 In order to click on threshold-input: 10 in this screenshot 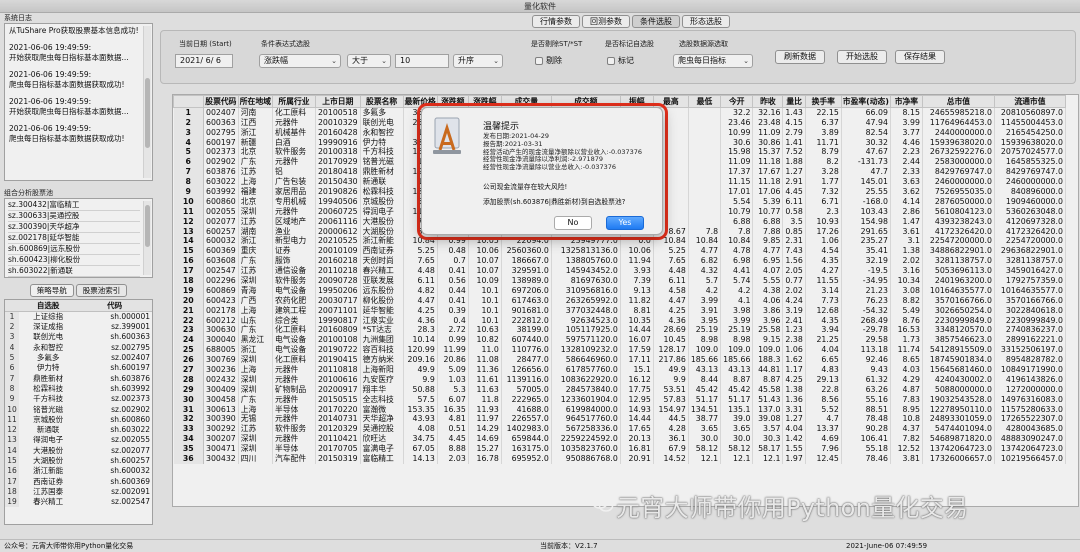, I will do `click(422, 61)`.